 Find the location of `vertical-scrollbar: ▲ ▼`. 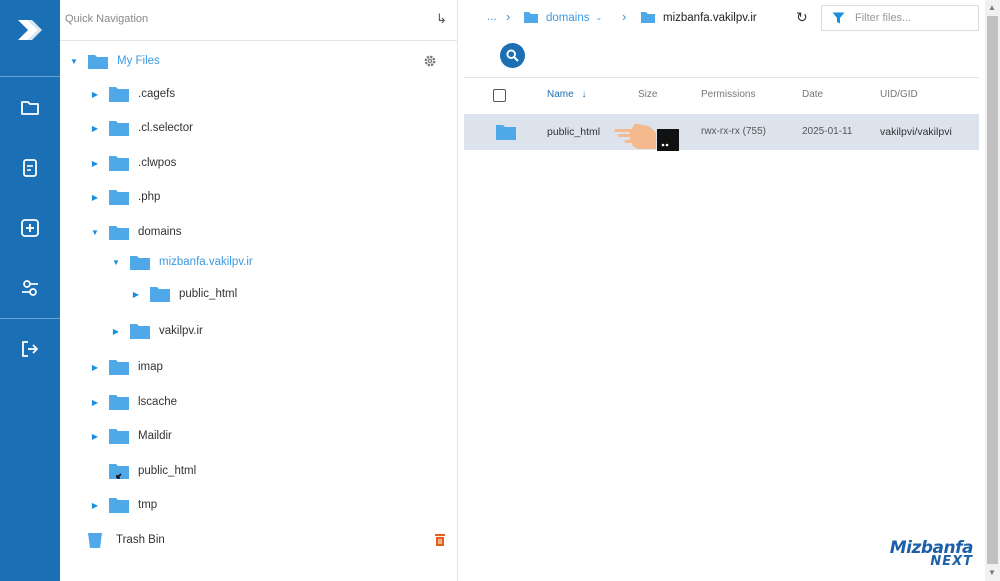

vertical-scrollbar: ▲ ▼ is located at coordinates (992, 290).